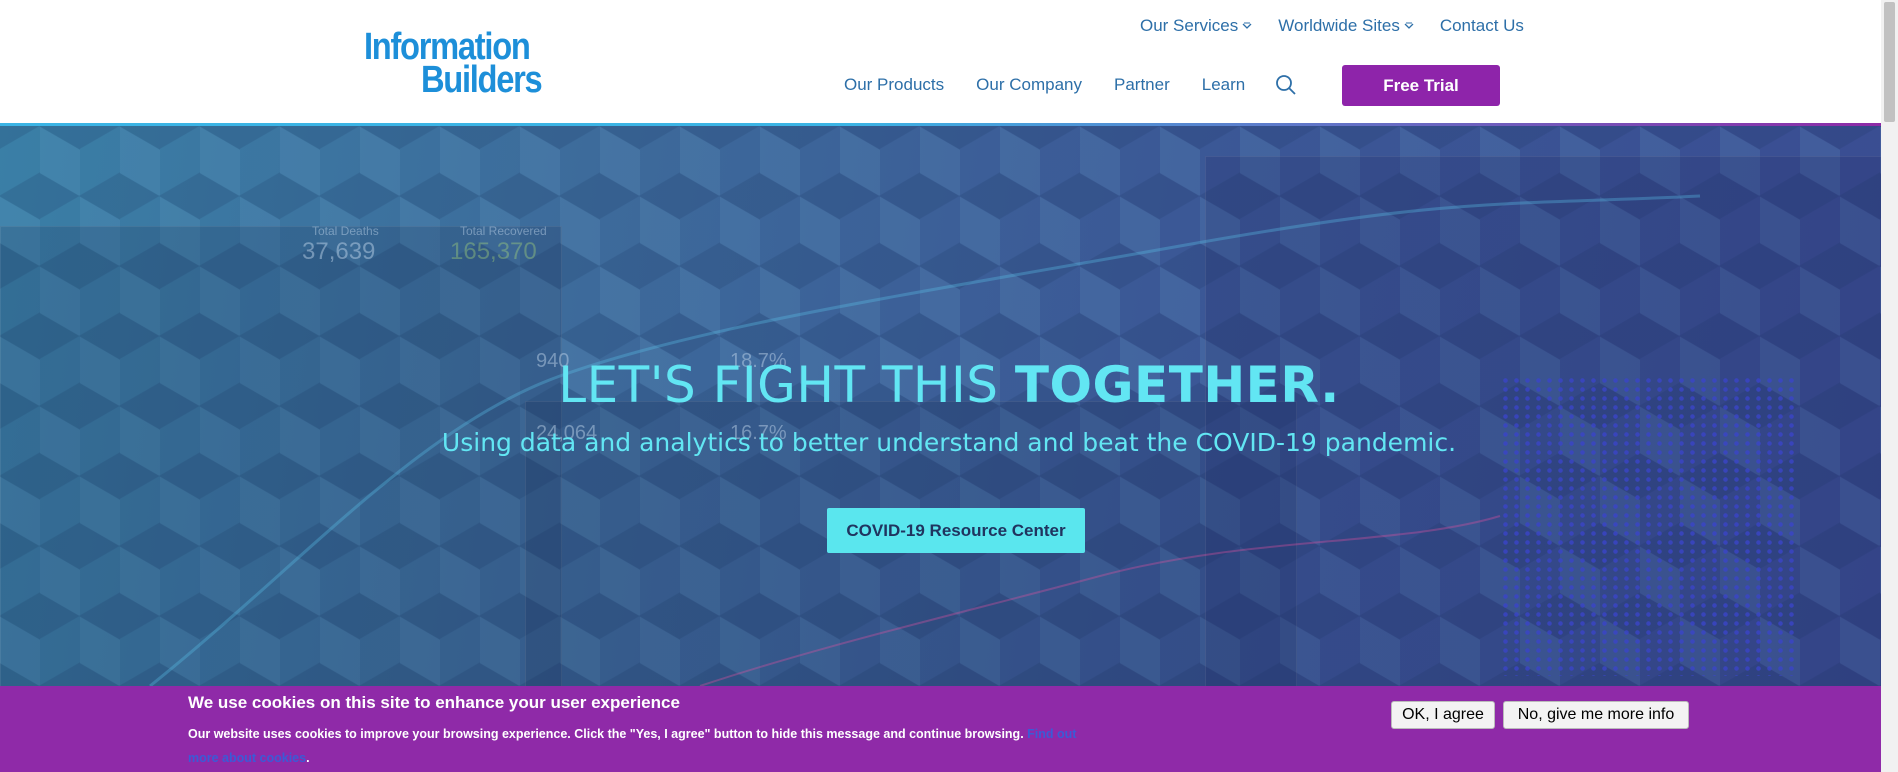  Describe the element at coordinates (1421, 85) in the screenshot. I see `free-trial-button: Free Trial` at that location.